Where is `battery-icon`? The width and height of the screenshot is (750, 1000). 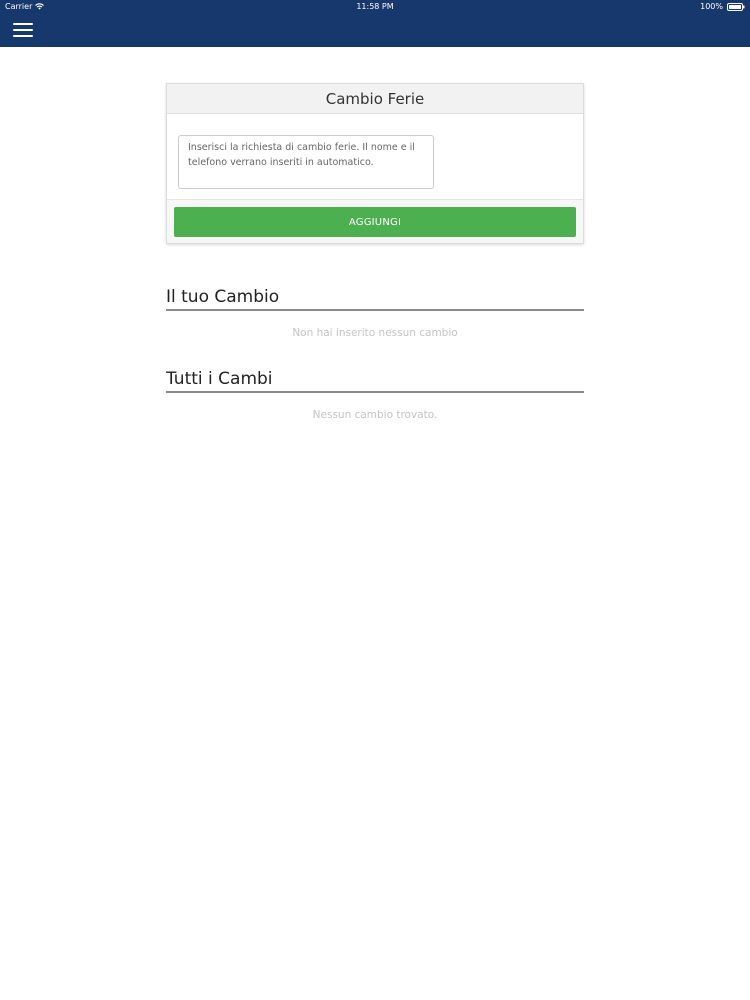 battery-icon is located at coordinates (736, 6).